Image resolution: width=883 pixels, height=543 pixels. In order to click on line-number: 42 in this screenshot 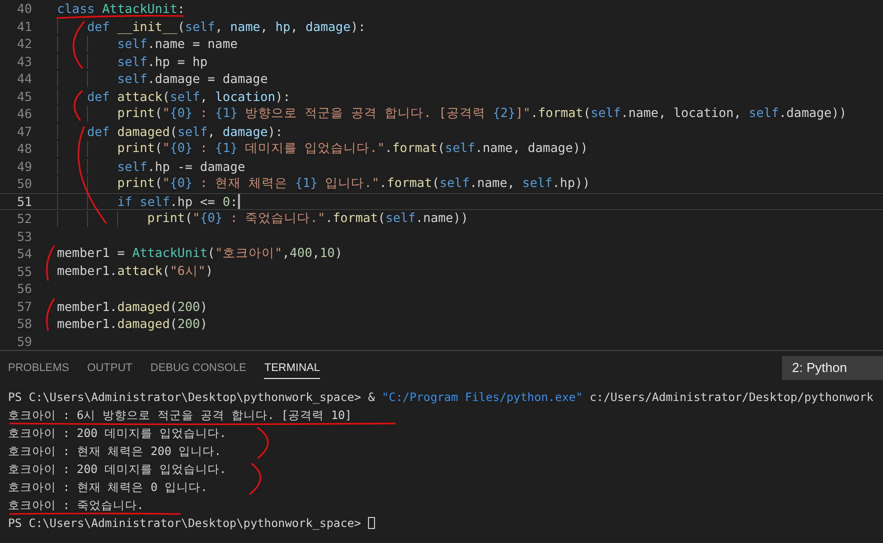, I will do `click(24, 44)`.